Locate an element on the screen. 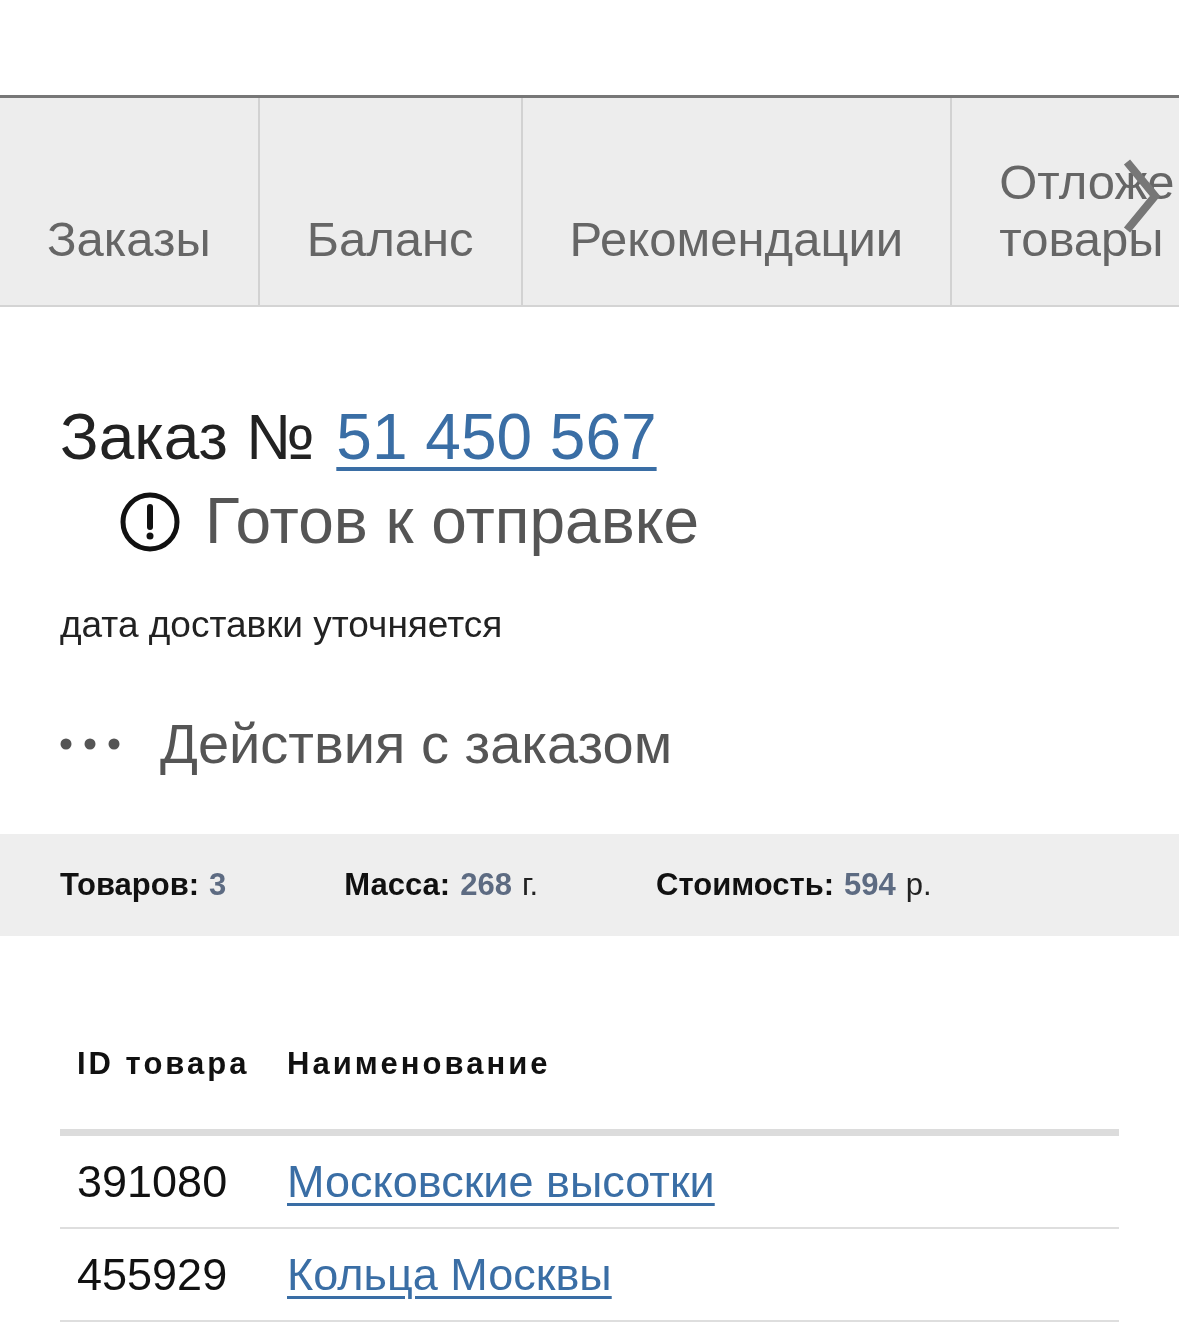 The height and width of the screenshot is (1344, 1179). summary-unit: р. is located at coordinates (918, 885).